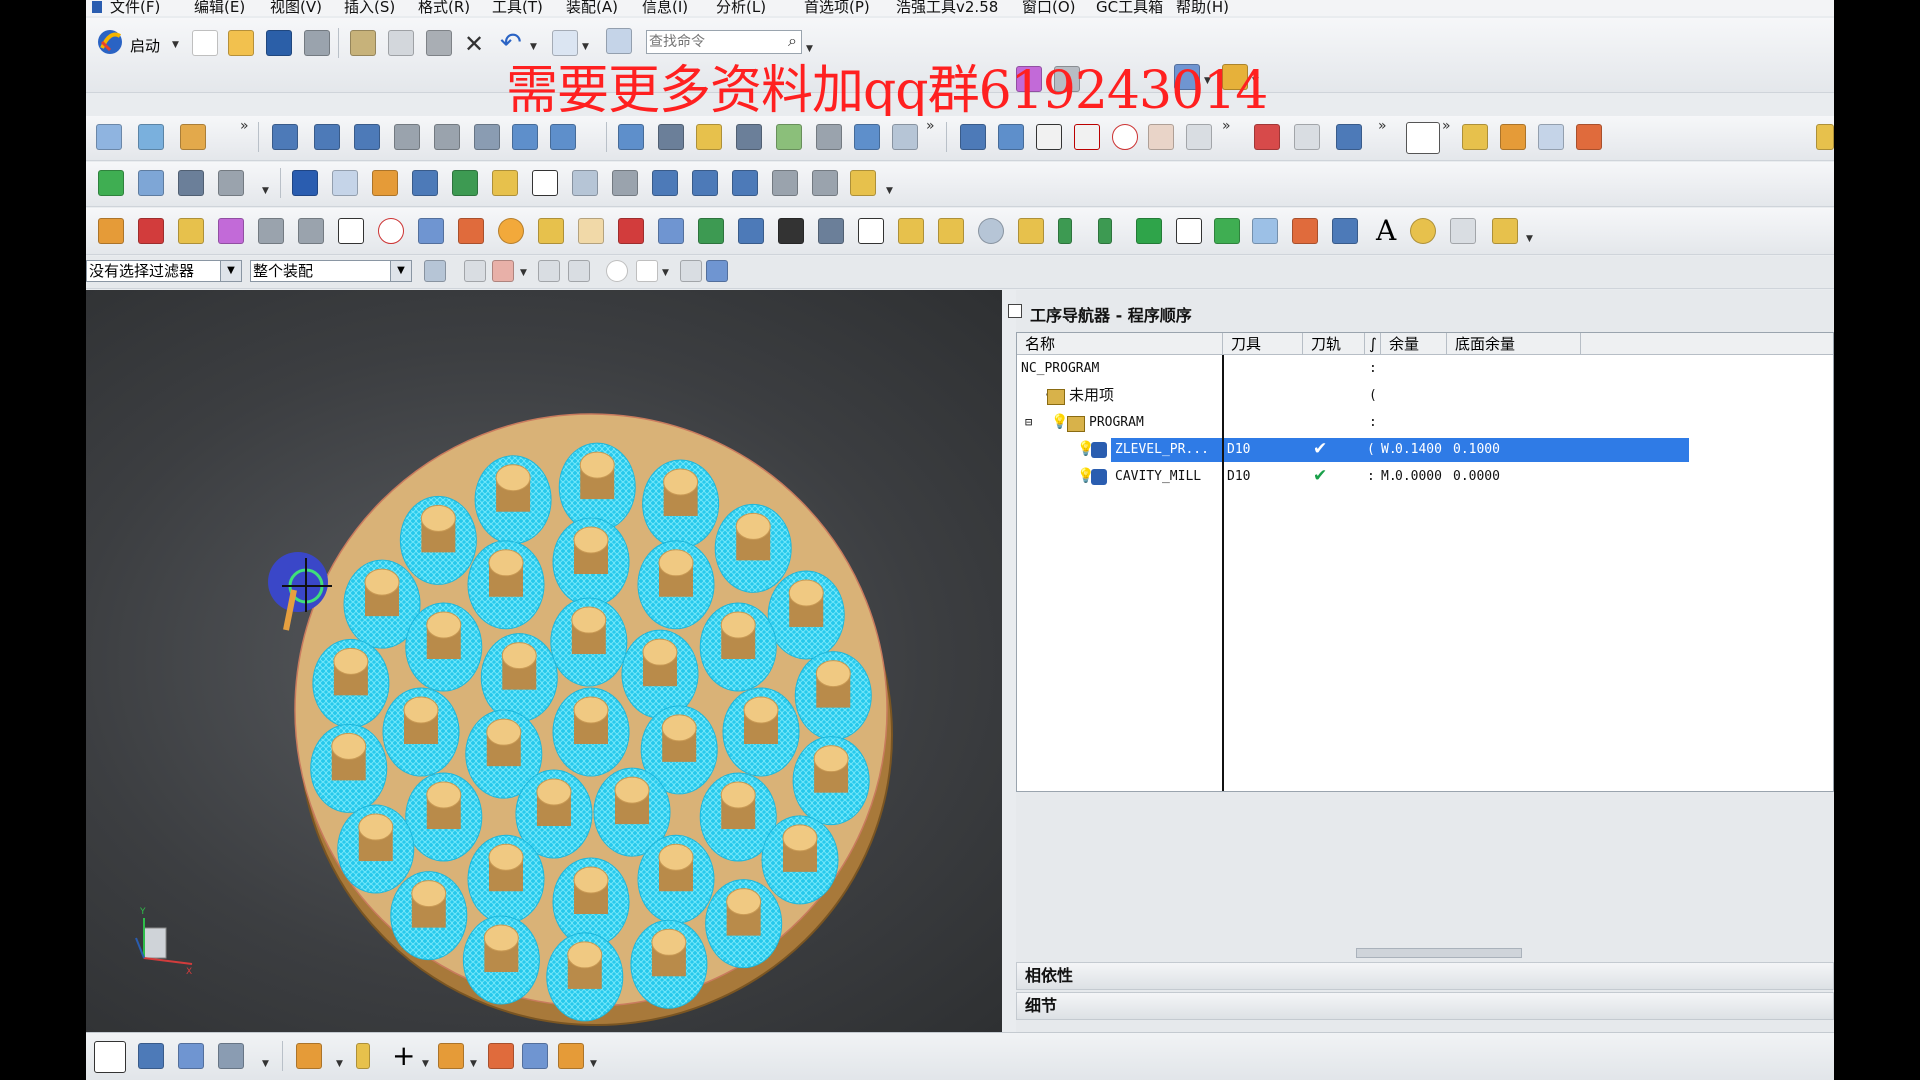  Describe the element at coordinates (369, 7) in the screenshot. I see `menu-insert: 插入(S)` at that location.